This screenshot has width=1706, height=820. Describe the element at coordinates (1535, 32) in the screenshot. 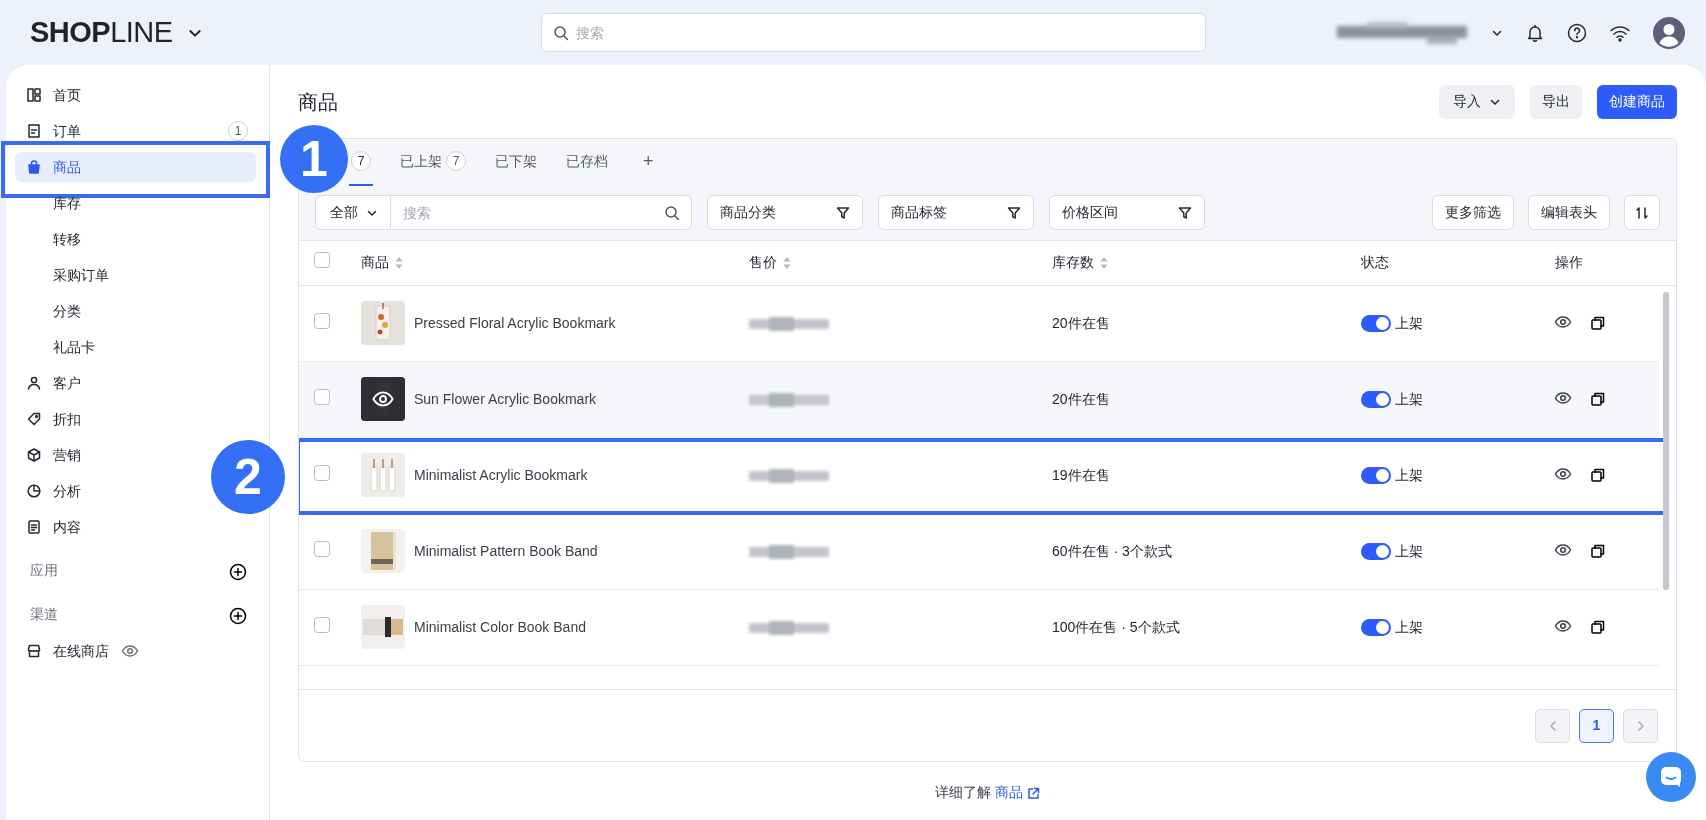

I see `bell-icon` at that location.